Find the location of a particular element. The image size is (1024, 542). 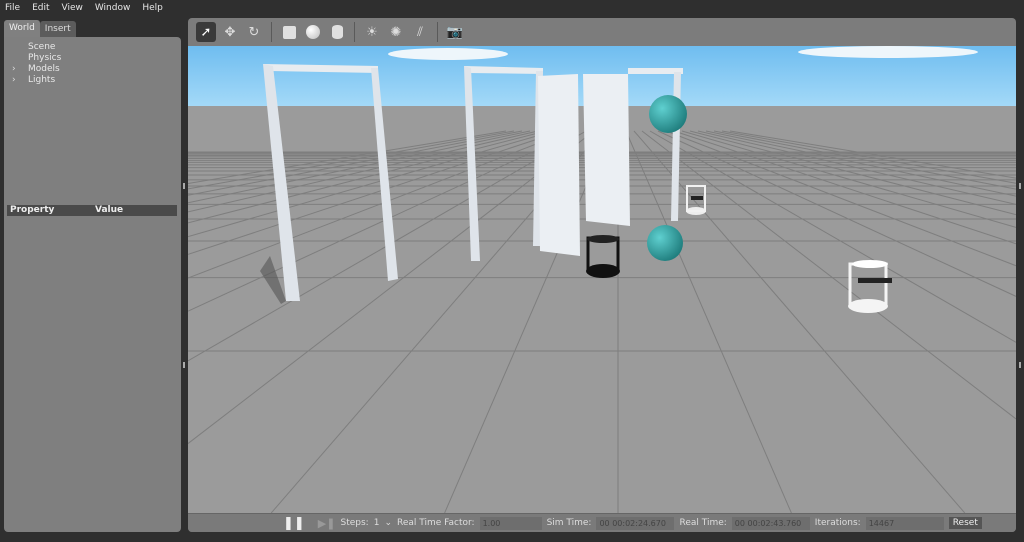

cylinder-icon is located at coordinates (337, 32).